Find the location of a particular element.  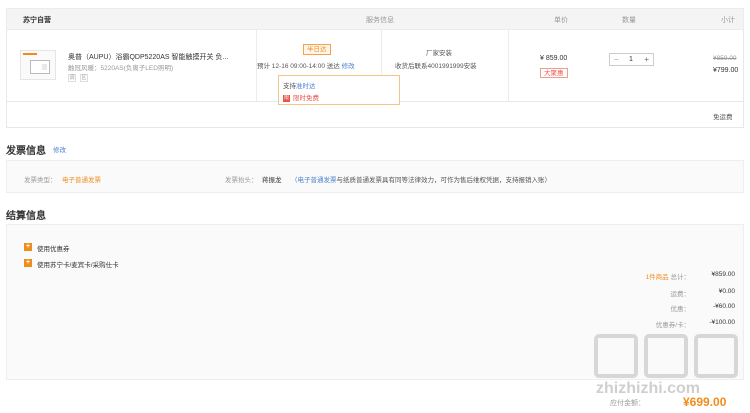

invoice-section-title: 发票信息 is located at coordinates (26, 151).